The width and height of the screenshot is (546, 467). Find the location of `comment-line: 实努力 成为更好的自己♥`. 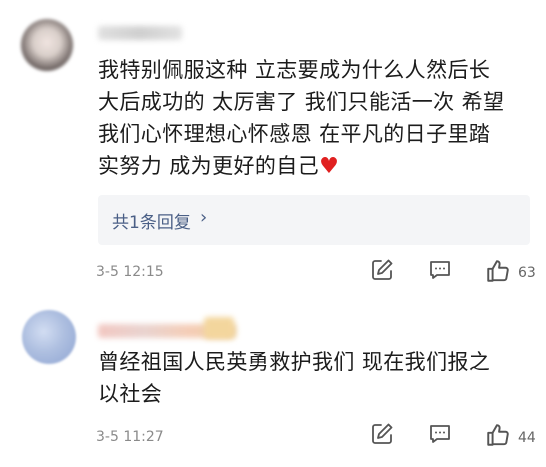

comment-line: 实努力 成为更好的自己♥ is located at coordinates (219, 166).